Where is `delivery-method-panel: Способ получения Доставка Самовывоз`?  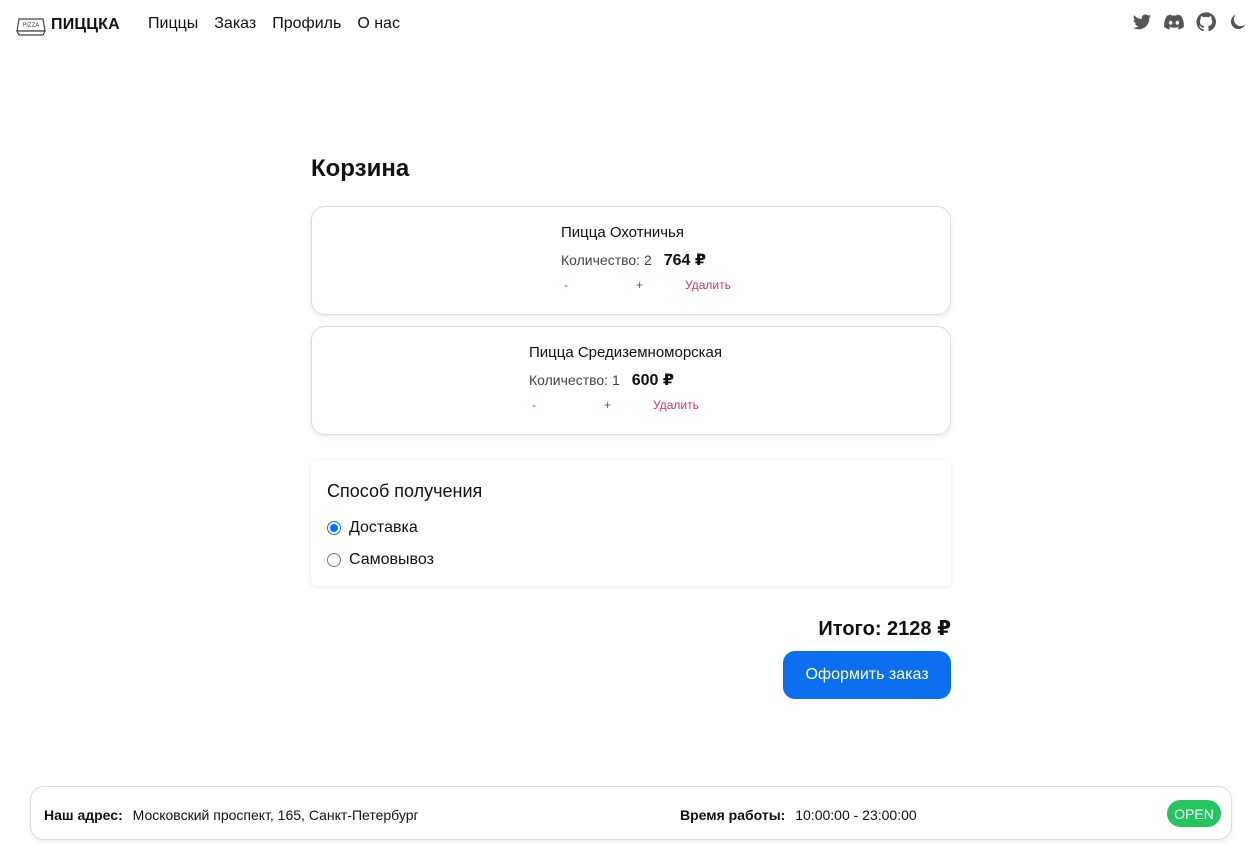 delivery-method-panel: Способ получения Доставка Самовывоз is located at coordinates (631, 523).